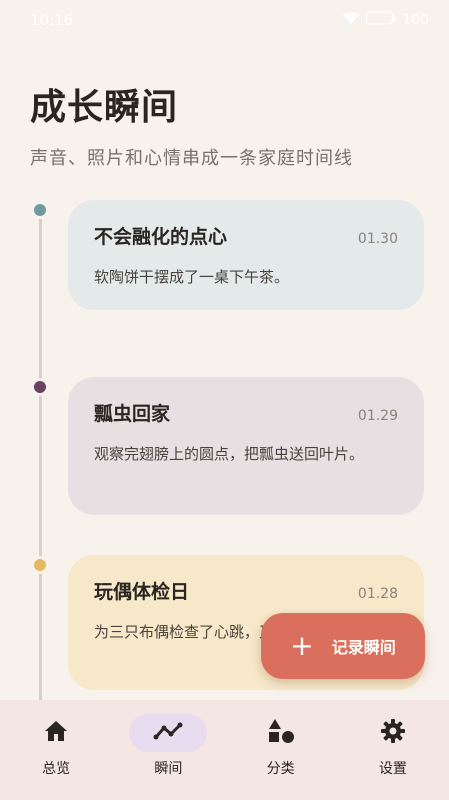  I want to click on moment-card: 瓢虫回家 01.29 观察完翅膀上的圆点，把瓢虫送回叶片。, so click(246, 446).